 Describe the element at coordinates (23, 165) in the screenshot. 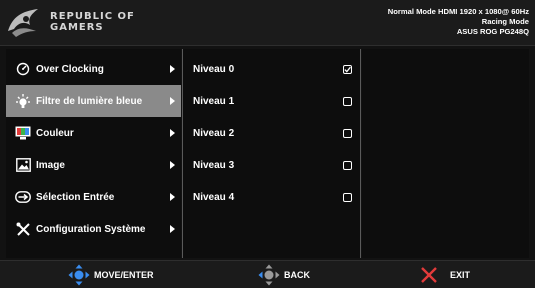

I see `image-icon` at that location.